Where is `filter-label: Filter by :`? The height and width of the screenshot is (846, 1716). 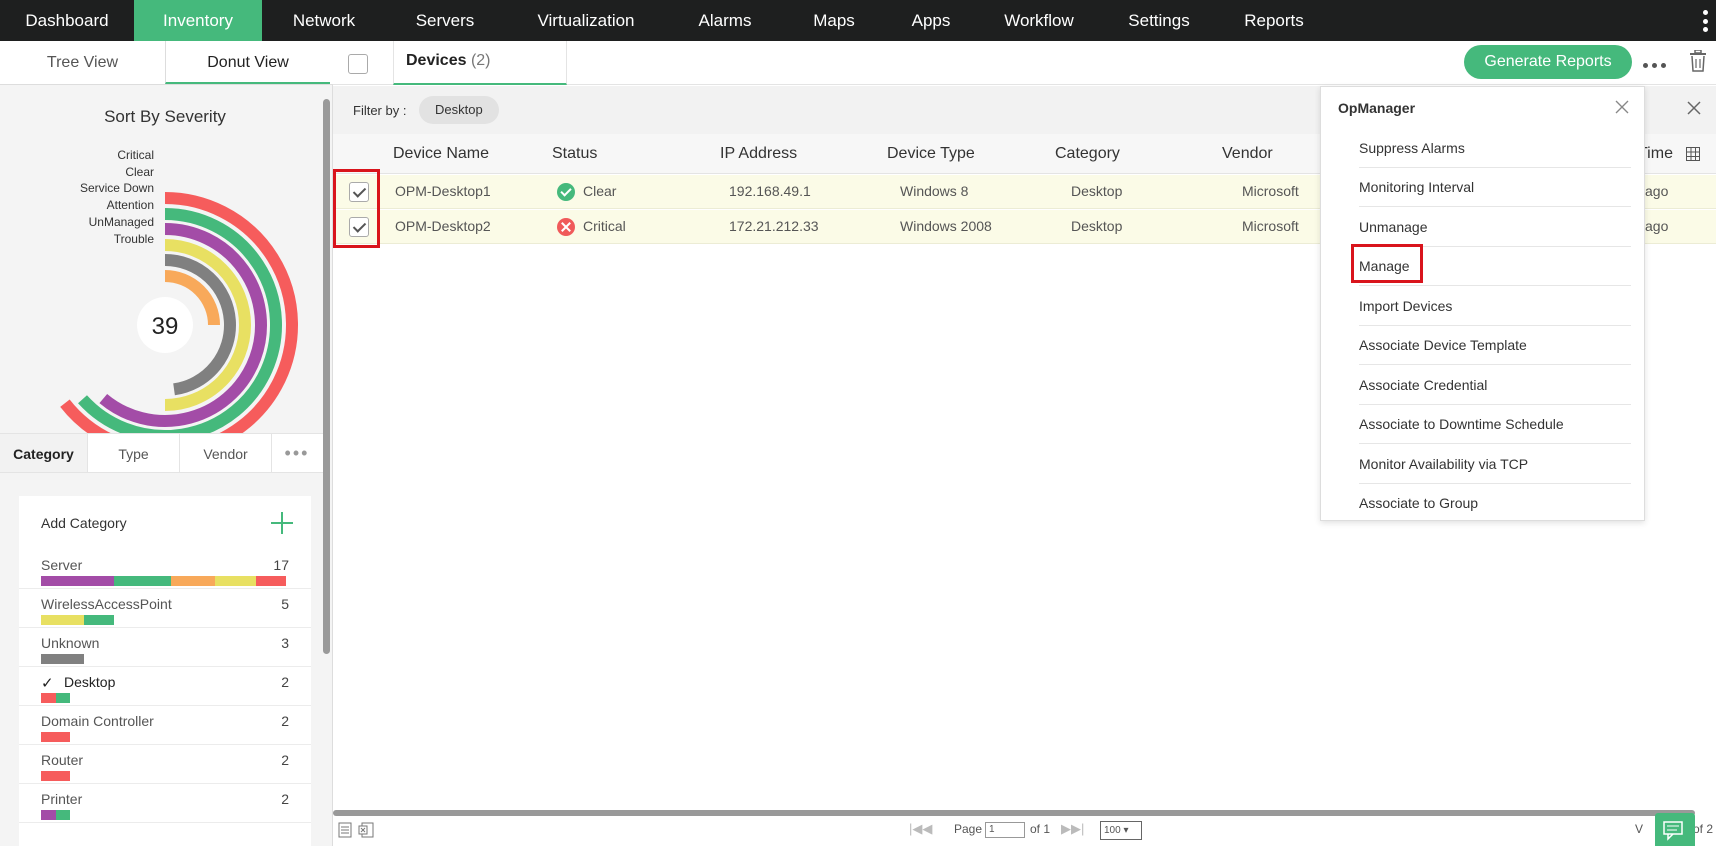 filter-label: Filter by : is located at coordinates (380, 110).